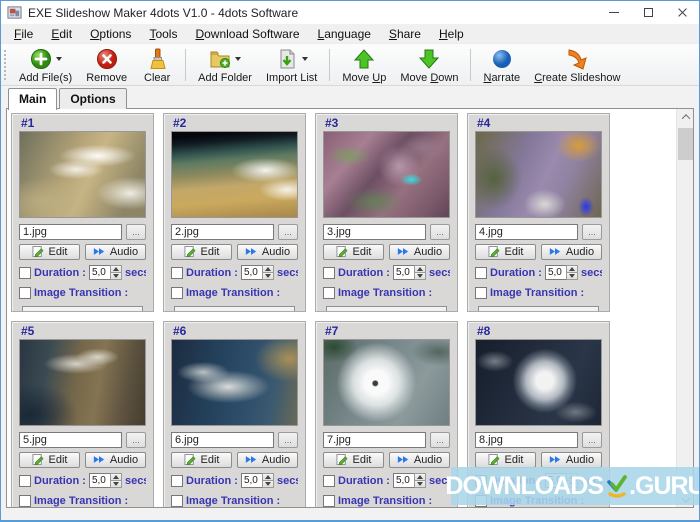 This screenshot has height=522, width=700. What do you see at coordinates (684, 308) in the screenshot?
I see `vertical-scrollbar` at bounding box center [684, 308].